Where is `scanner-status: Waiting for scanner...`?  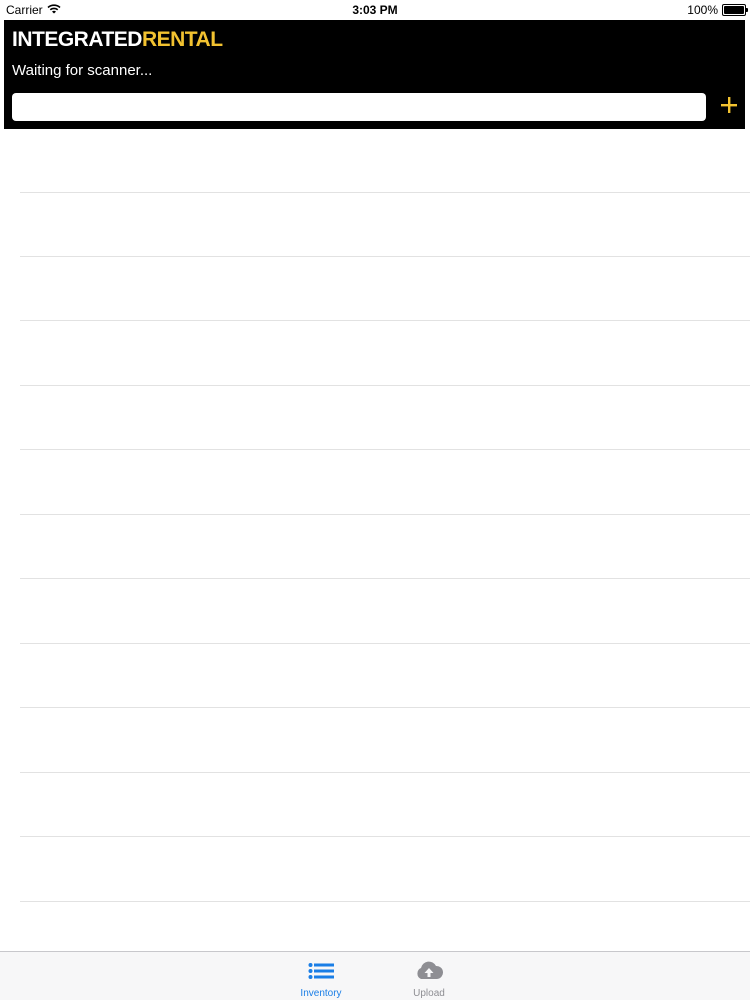 scanner-status: Waiting for scanner... is located at coordinates (82, 70).